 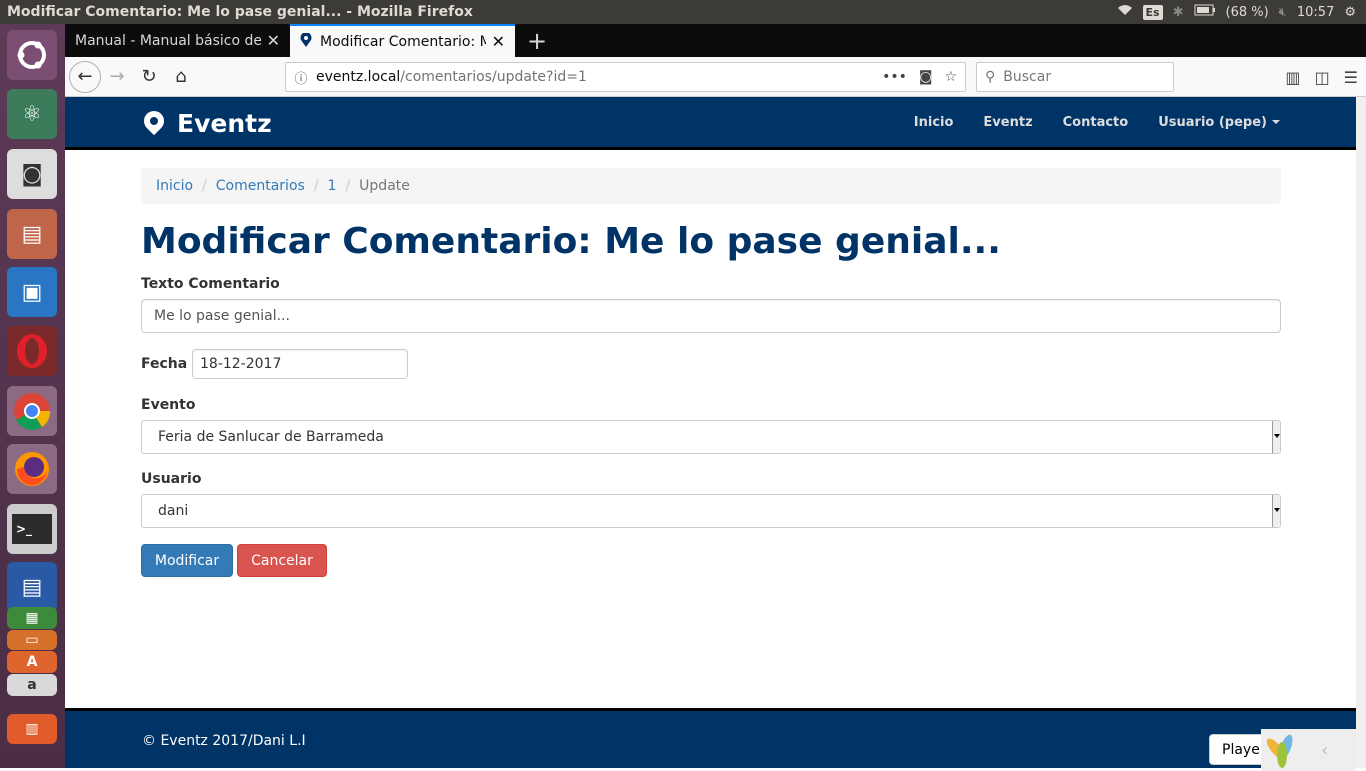 I want to click on nav-link-inicio: Inicio, so click(x=934, y=122).